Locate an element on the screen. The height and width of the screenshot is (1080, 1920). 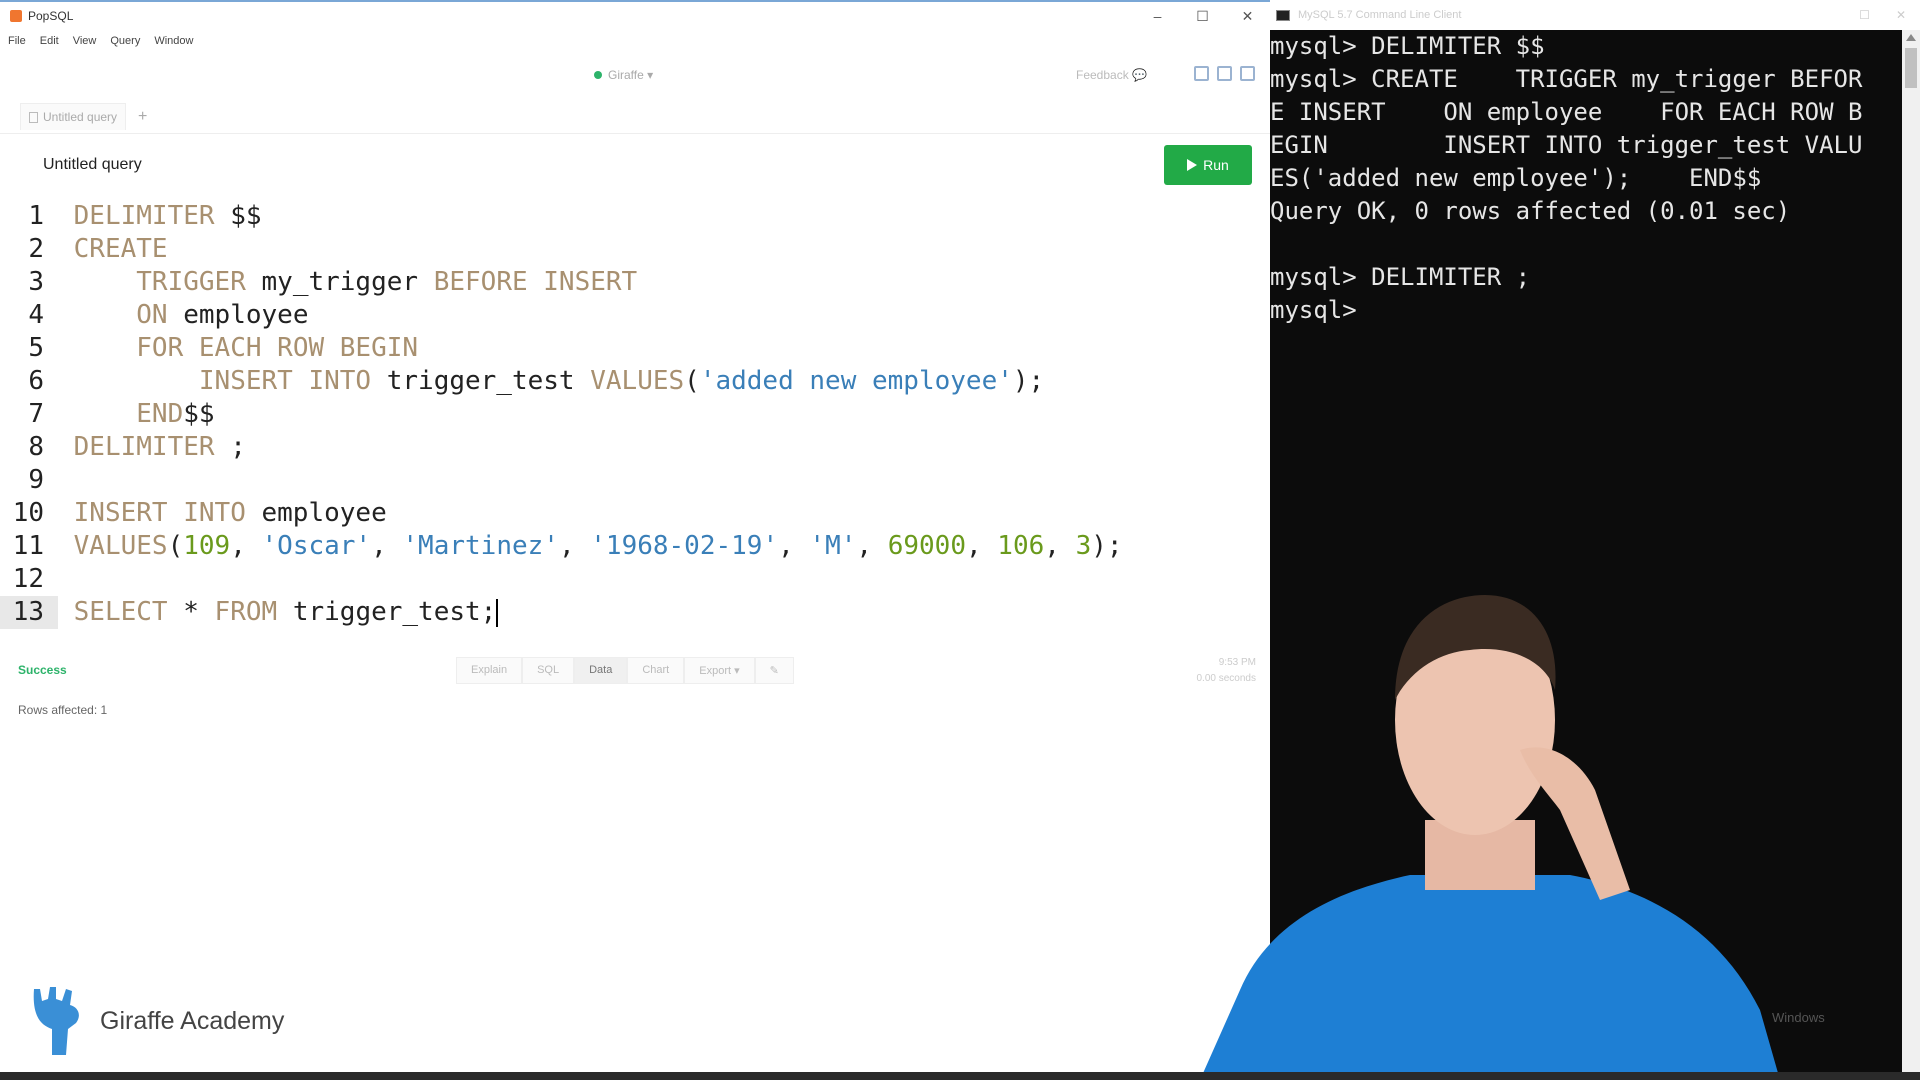
query-title: Untitled query is located at coordinates (92, 165).